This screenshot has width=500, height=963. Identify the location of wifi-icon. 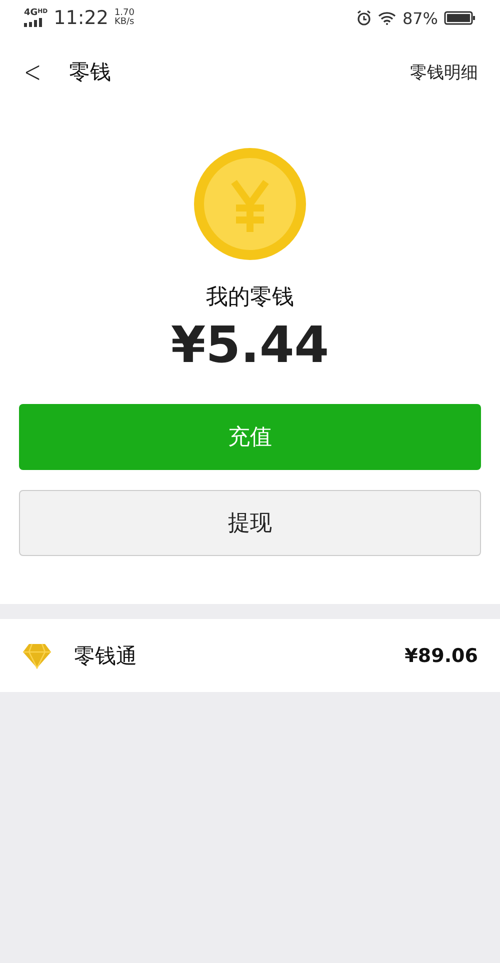
(387, 18).